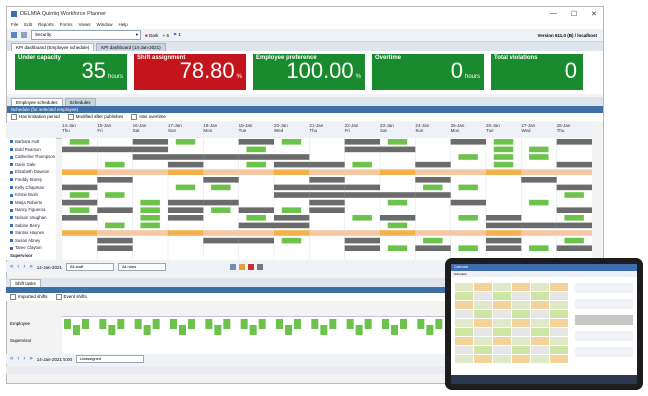 The image size is (648, 396). I want to click on employee-row: Susan Abney, so click(31, 241).